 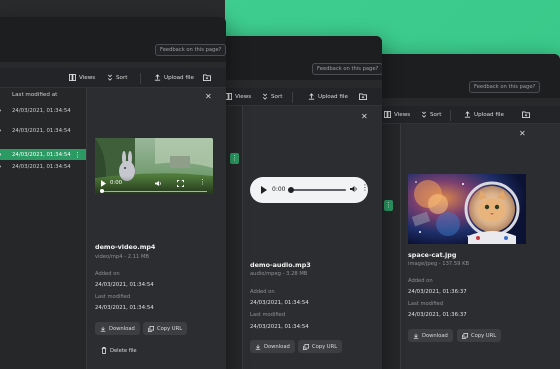 I want to click on list-item-selected: ⇥ 24/03/2021, 01:34:54 ⋮, so click(x=43, y=154).